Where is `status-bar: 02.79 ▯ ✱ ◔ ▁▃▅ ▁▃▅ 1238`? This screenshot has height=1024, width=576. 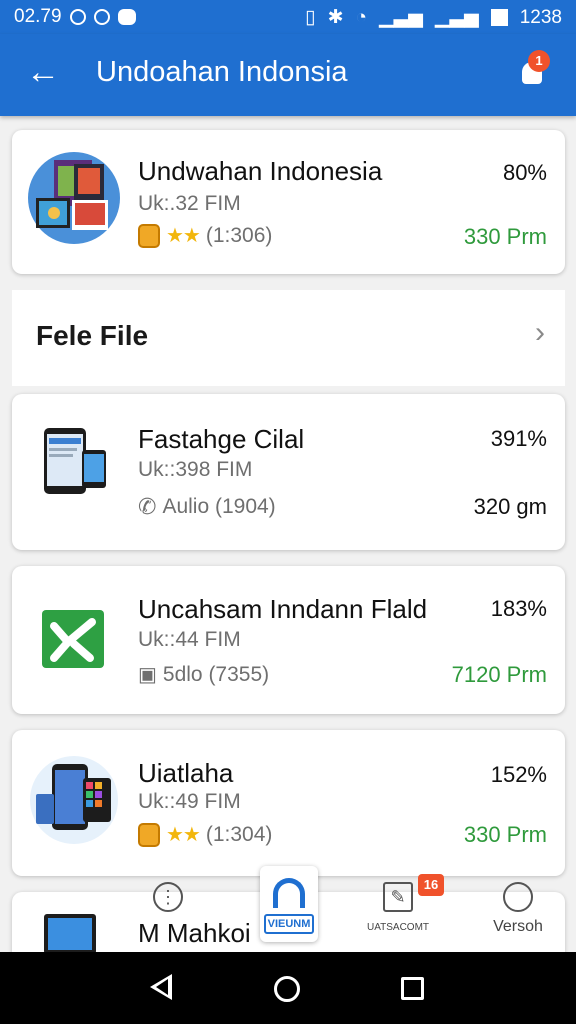
status-bar: 02.79 ▯ ✱ ◔ ▁▃▅ ▁▃▅ 1238 is located at coordinates (288, 17).